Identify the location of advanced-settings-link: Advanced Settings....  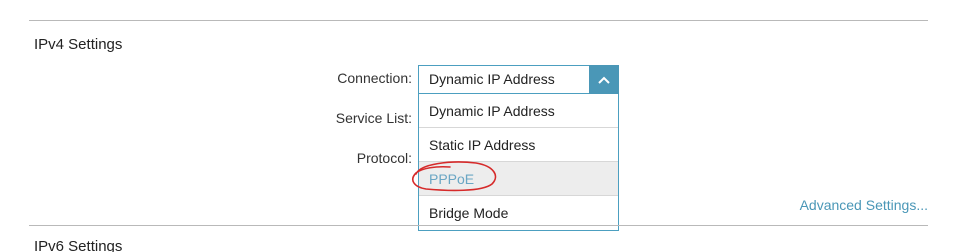
(864, 205).